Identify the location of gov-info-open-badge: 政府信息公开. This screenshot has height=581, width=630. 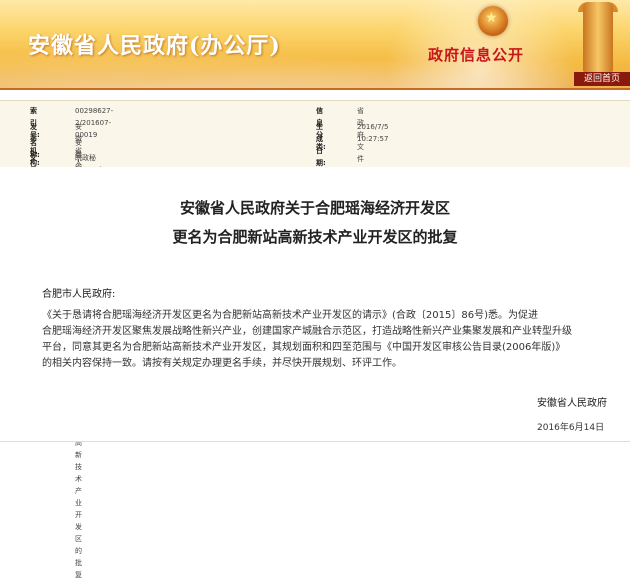
(476, 55).